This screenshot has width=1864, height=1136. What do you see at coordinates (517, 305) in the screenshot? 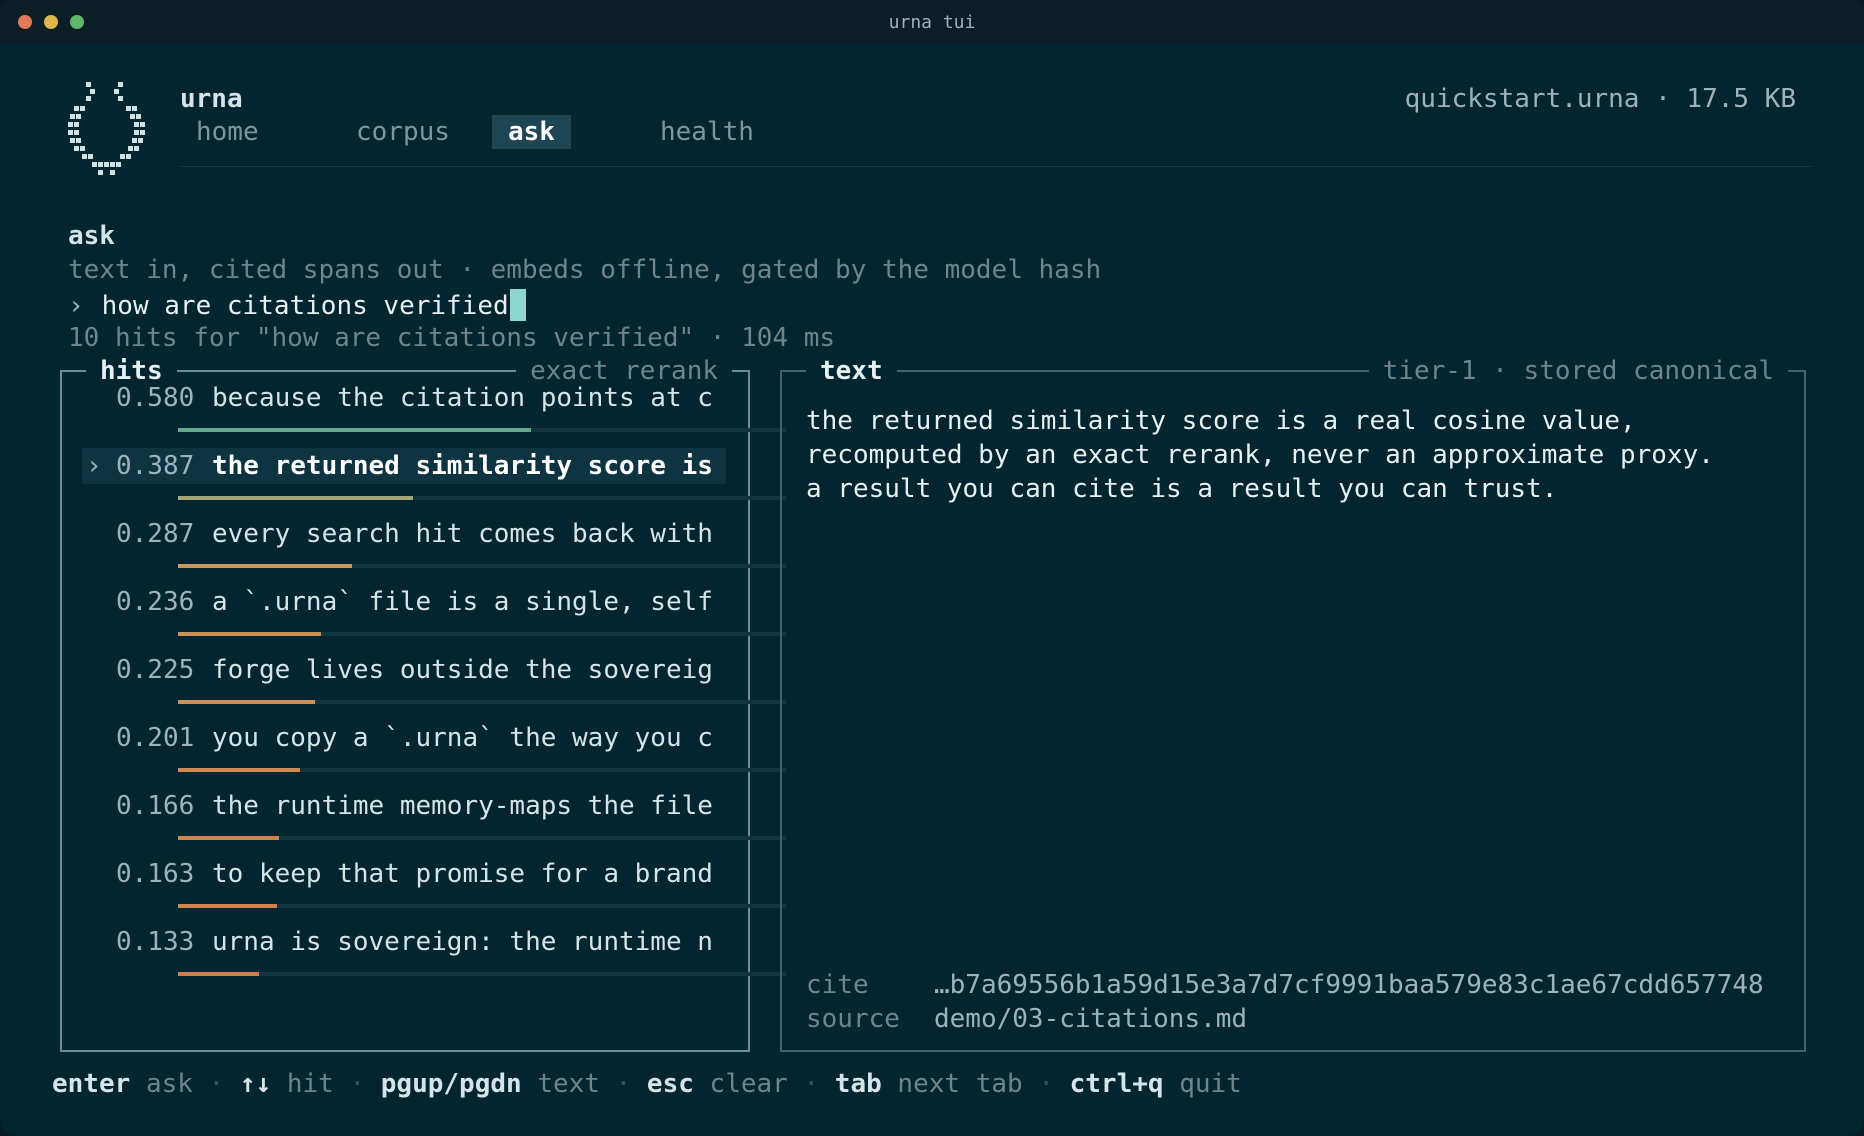
I see `text-cursor` at bounding box center [517, 305].